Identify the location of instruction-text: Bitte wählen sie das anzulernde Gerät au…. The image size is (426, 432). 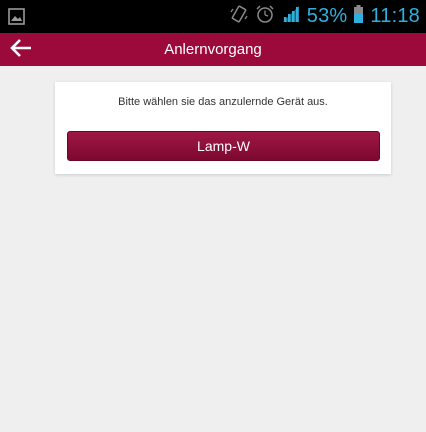
(223, 102).